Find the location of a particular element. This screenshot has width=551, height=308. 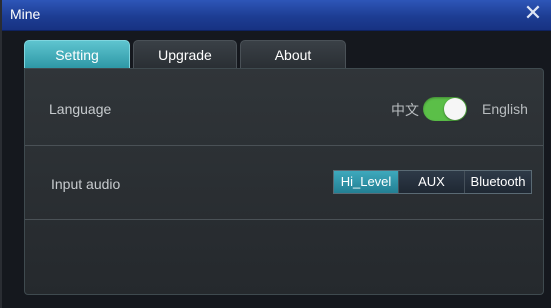

title-bar: Mine ✕ is located at coordinates (276, 15).